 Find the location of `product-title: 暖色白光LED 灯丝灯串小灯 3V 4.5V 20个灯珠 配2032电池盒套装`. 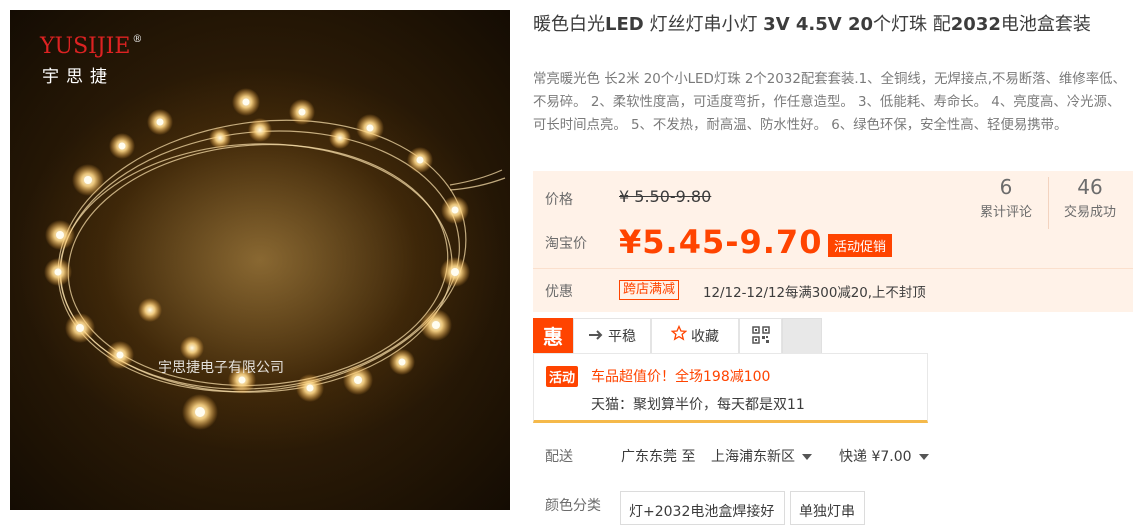

product-title: 暖色白光LED 灯丝灯串小灯 3V 4.5V 20个灯珠 配2032电池盒套装 is located at coordinates (833, 25).